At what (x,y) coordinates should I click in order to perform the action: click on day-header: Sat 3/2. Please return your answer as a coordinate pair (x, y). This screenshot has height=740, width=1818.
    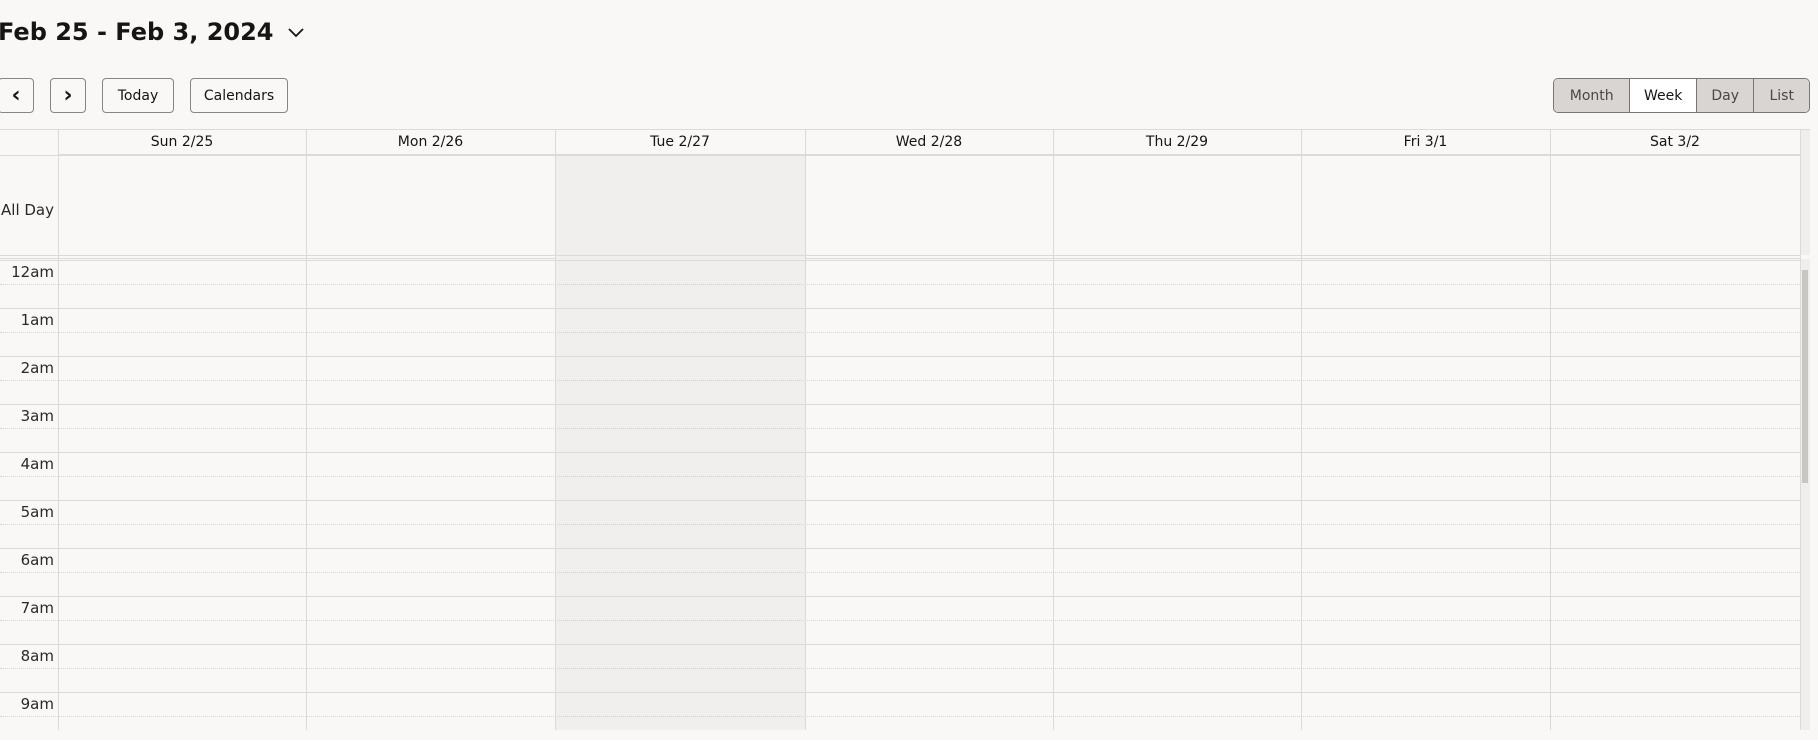
    Looking at the image, I should click on (1675, 142).